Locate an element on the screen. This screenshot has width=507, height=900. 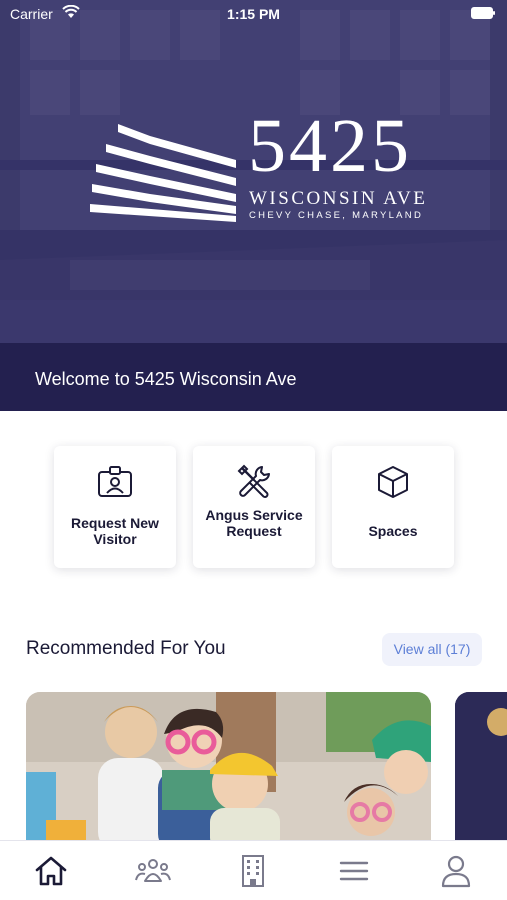
welcome-text: Welcome to 5425 Wisconsin Ave is located at coordinates (166, 379).